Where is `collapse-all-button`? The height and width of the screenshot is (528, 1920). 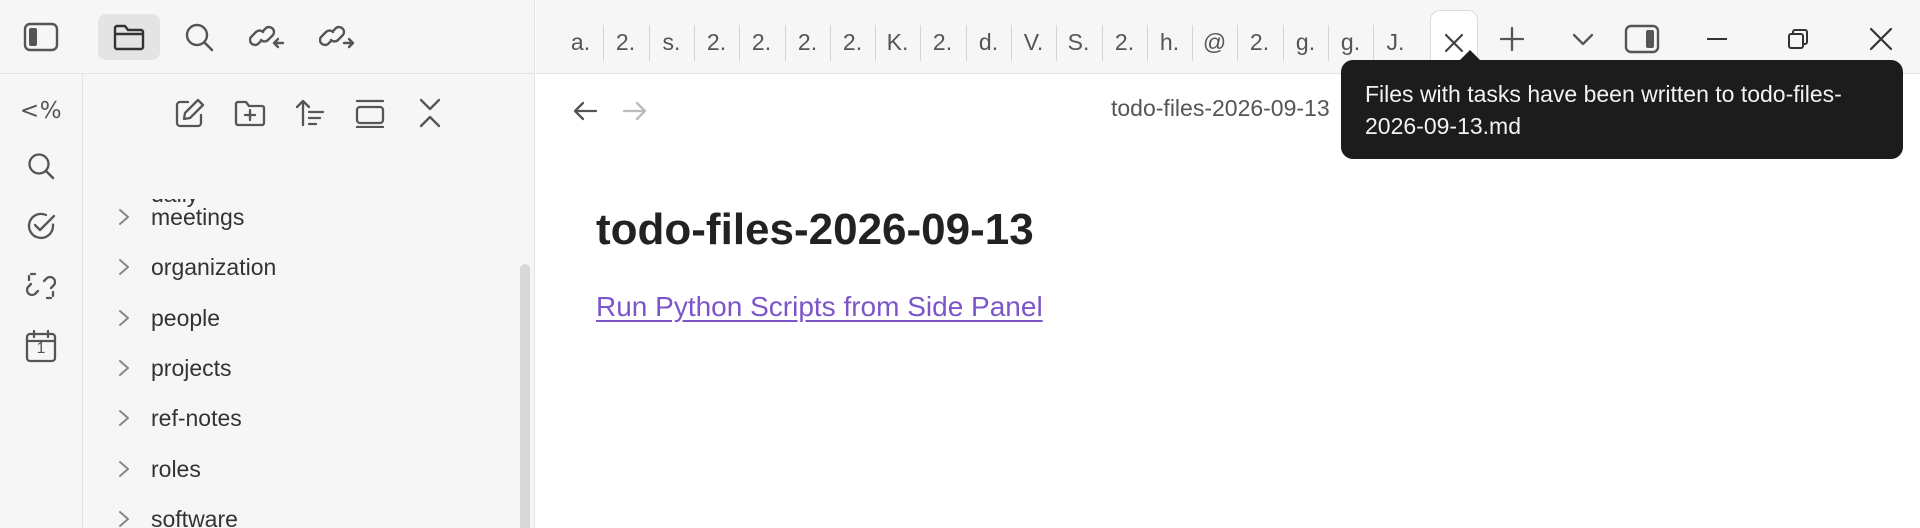
collapse-all-button is located at coordinates (430, 113).